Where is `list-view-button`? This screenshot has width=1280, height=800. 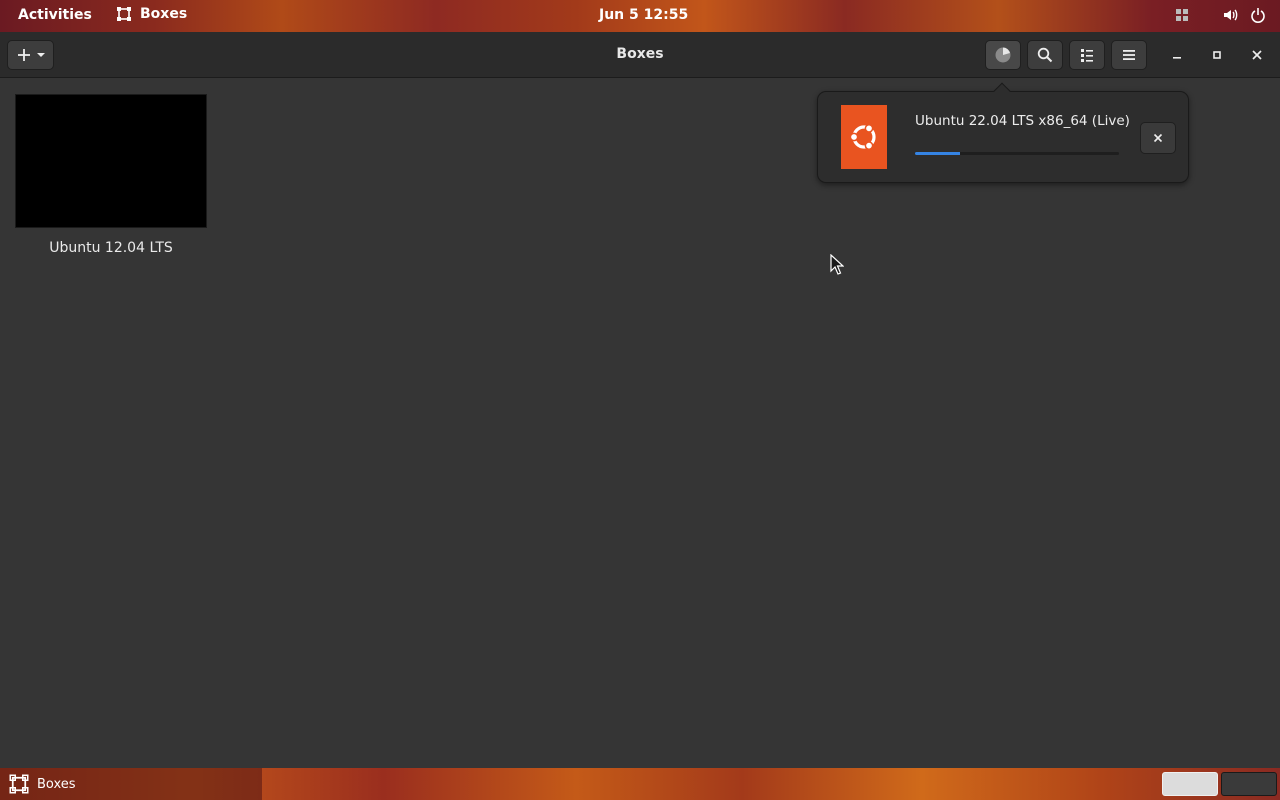
list-view-button is located at coordinates (1087, 55).